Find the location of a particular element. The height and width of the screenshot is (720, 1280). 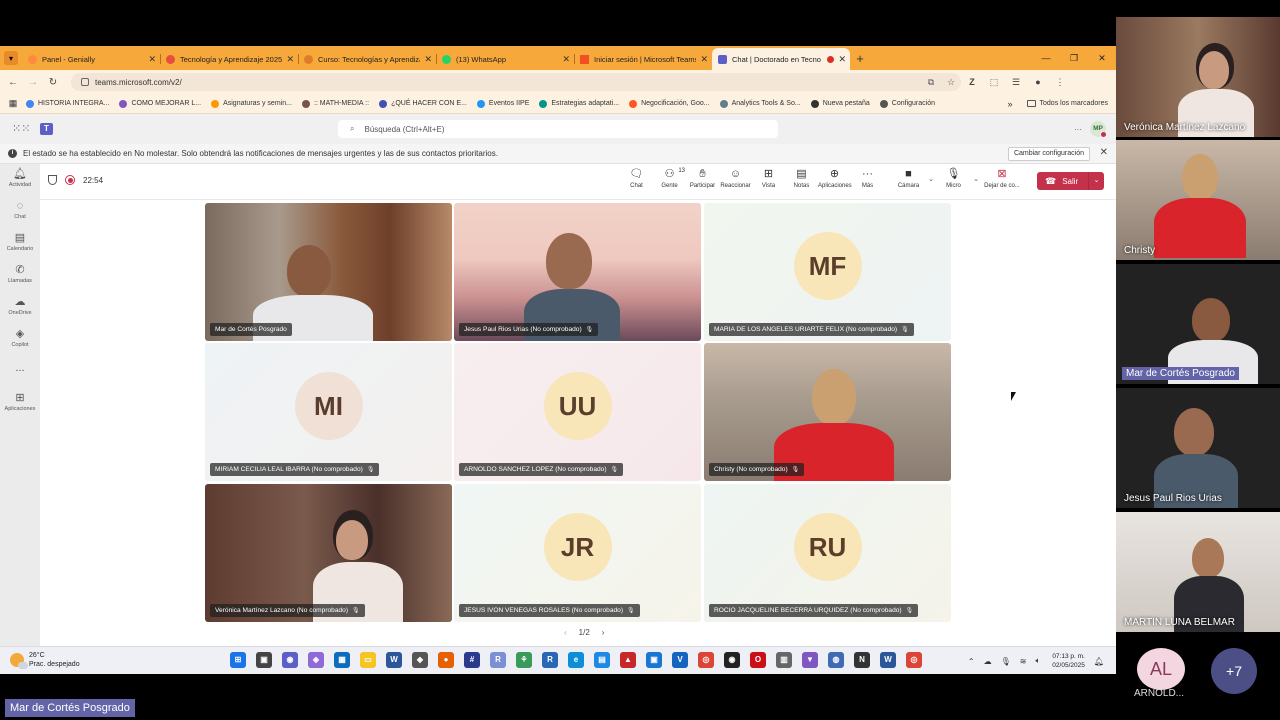

site-info-icon is located at coordinates (85, 82).